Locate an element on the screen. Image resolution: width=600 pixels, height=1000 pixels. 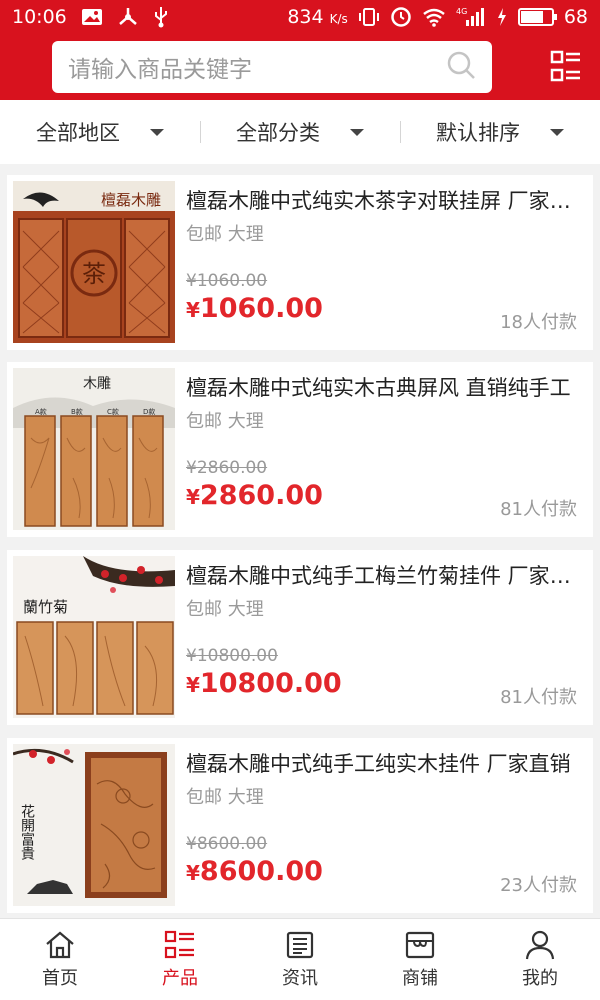
home-icon is located at coordinates (60, 944).